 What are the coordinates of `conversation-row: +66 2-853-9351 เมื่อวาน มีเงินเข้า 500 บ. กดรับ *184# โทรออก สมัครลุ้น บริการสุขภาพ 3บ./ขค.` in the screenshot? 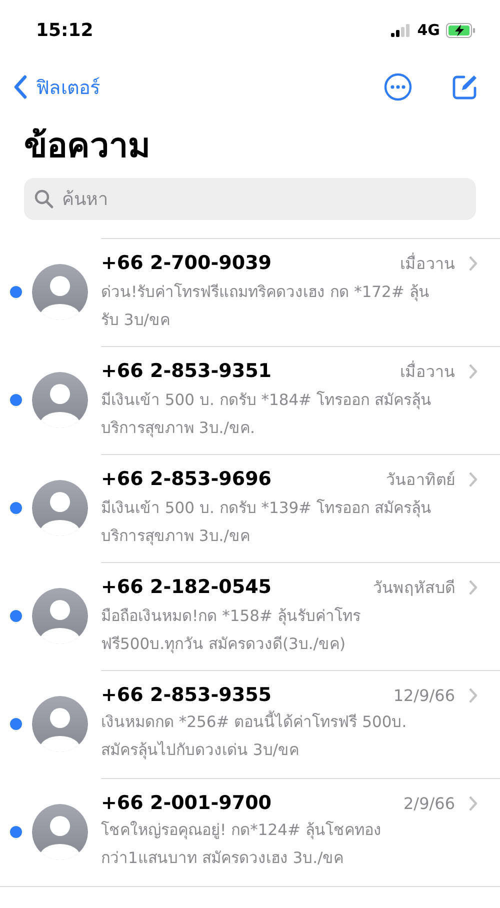 It's located at (250, 400).